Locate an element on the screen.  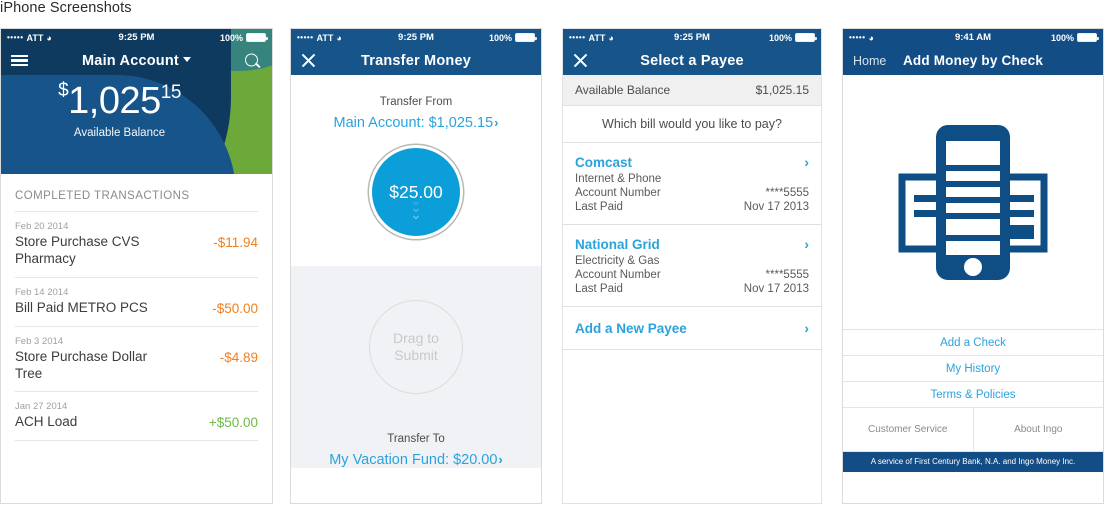
transfer-amount-draggable: $25.00 is located at coordinates (416, 192).